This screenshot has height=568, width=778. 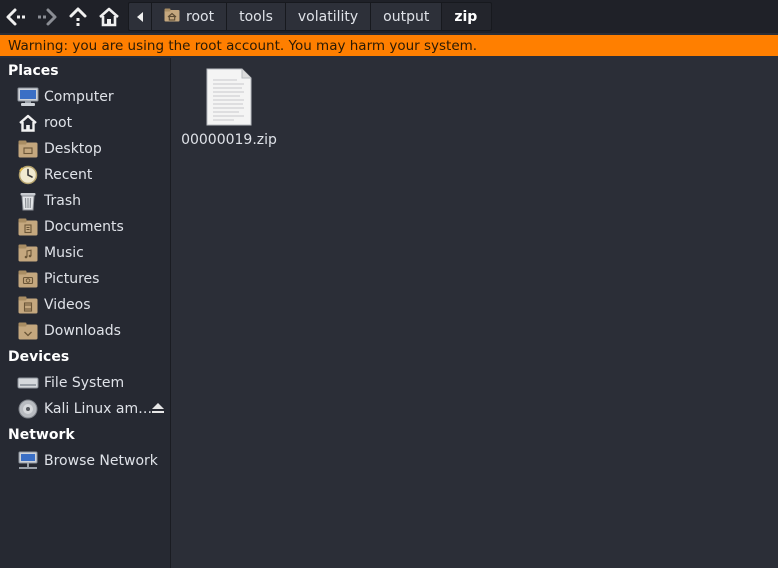 I want to click on eject-button, so click(x=158, y=410).